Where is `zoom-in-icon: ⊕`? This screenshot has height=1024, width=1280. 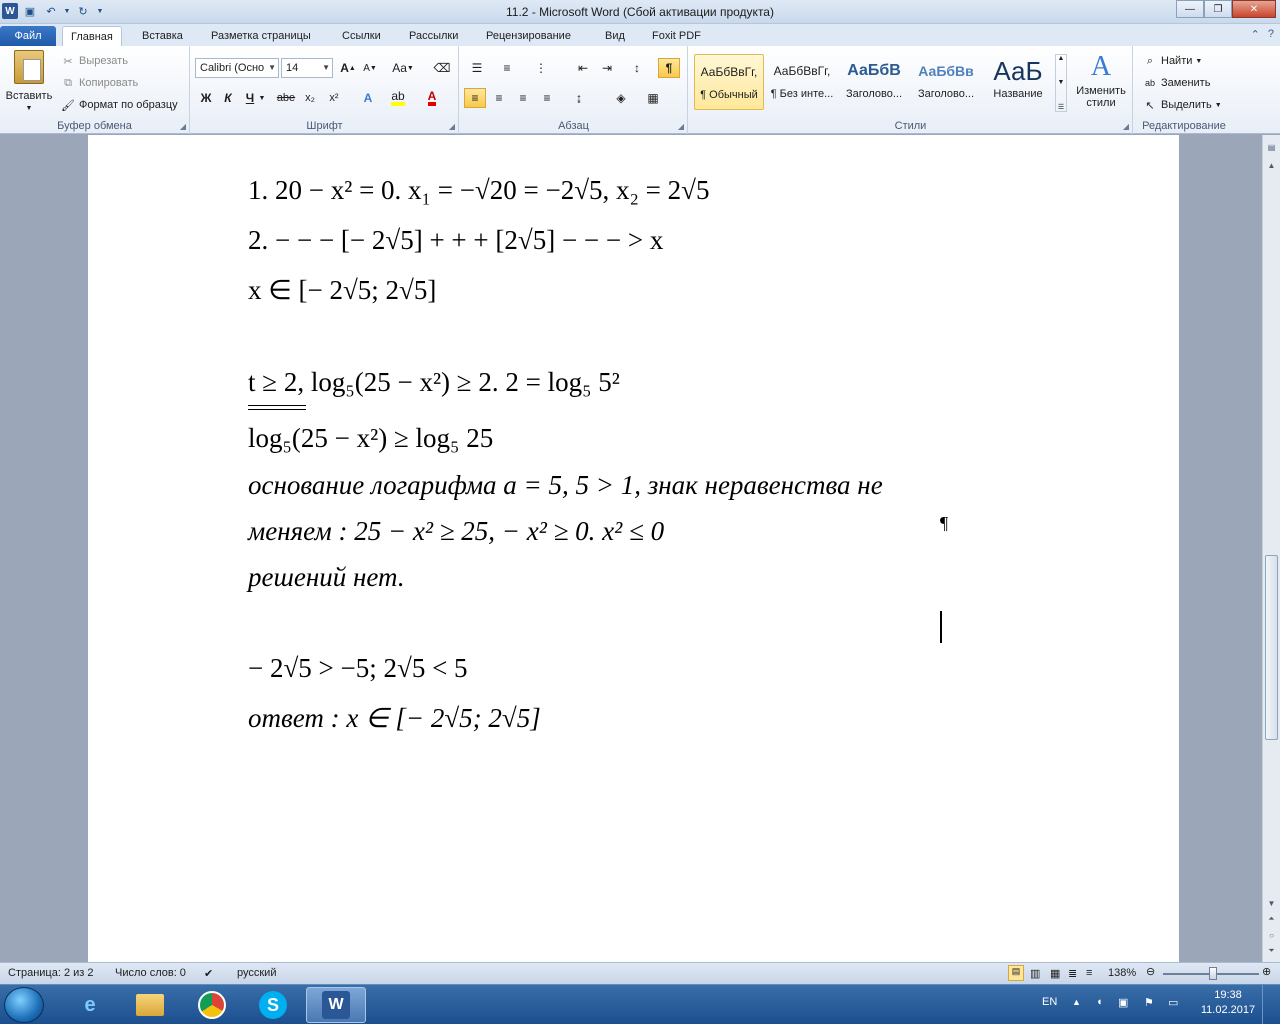 zoom-in-icon: ⊕ is located at coordinates (1266, 971).